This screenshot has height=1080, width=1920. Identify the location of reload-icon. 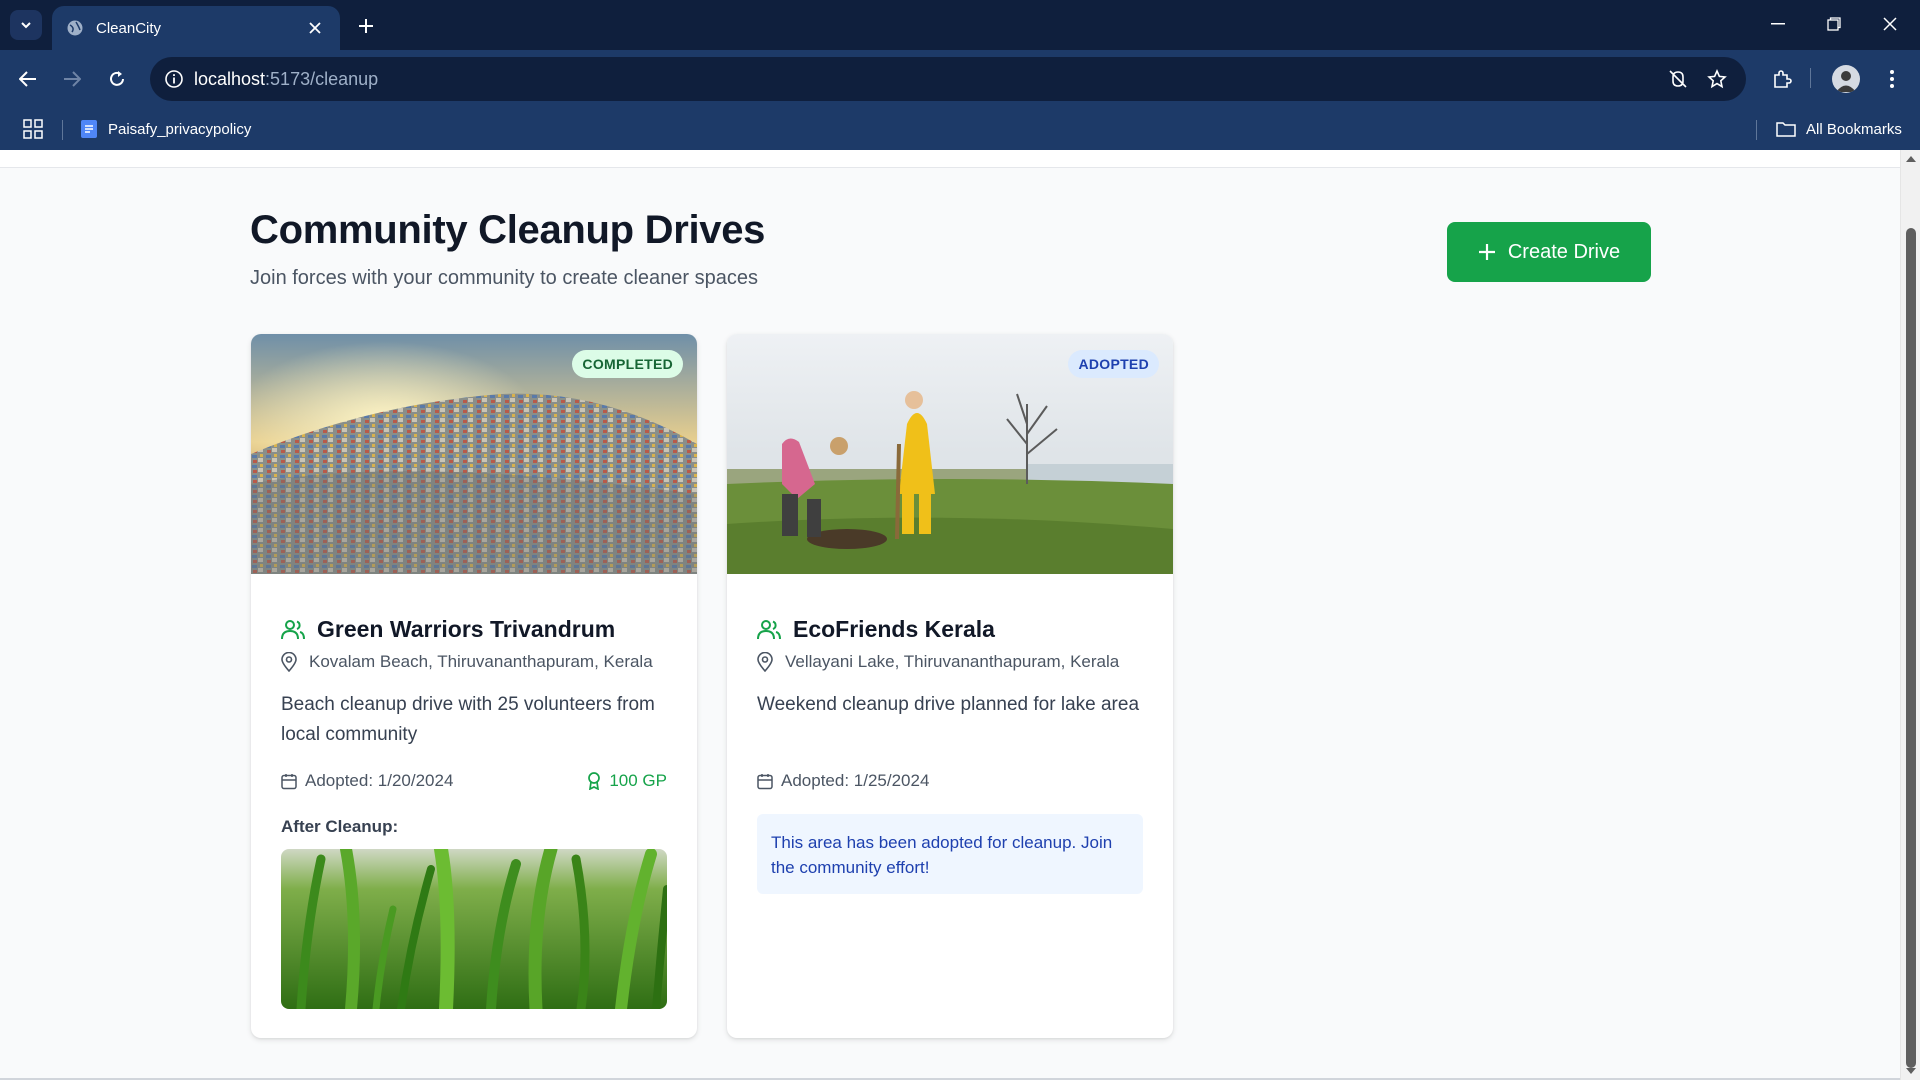
(117, 79).